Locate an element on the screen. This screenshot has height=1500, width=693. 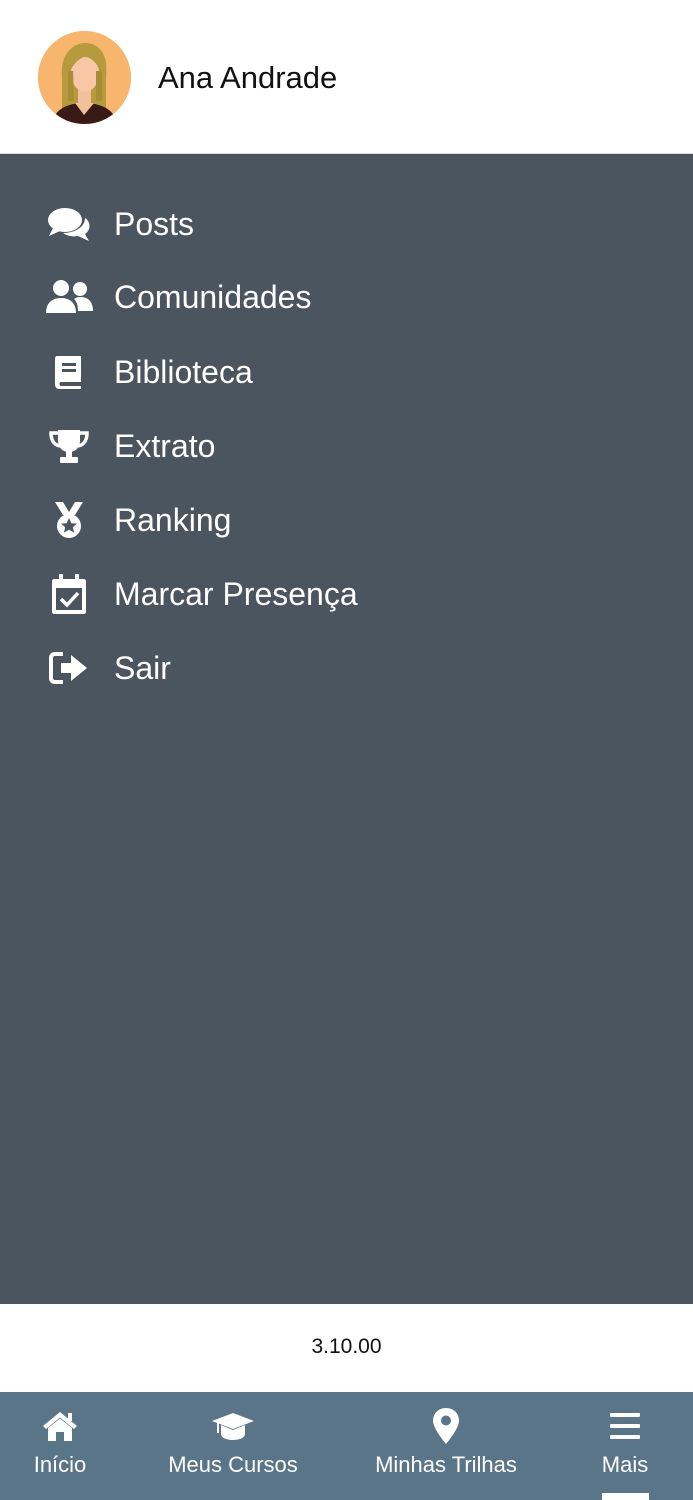
app-version: 3.10.00 is located at coordinates (346, 1346).